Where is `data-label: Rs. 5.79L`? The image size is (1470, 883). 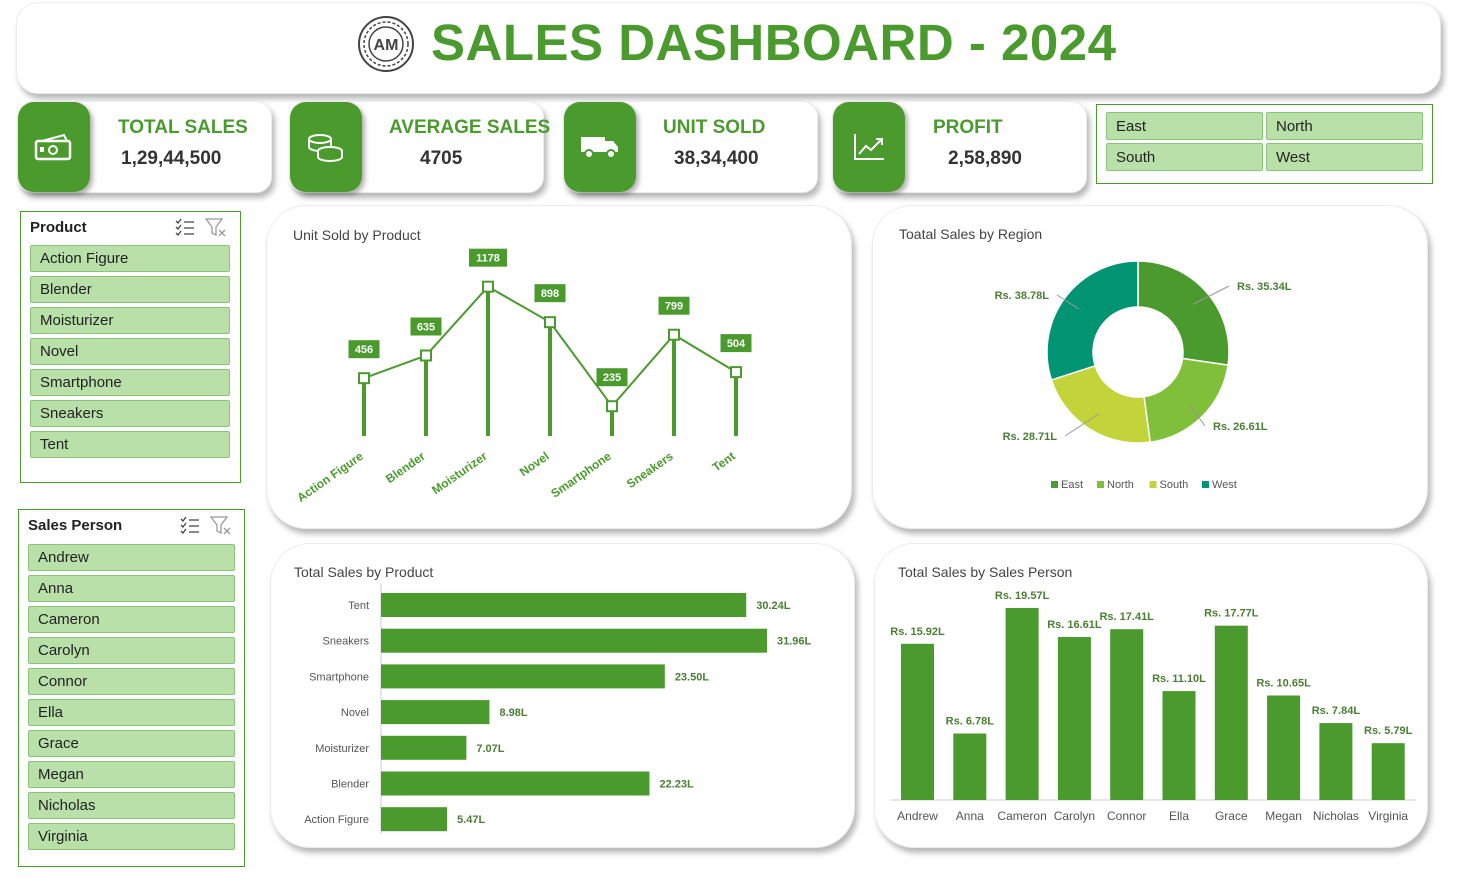 data-label: Rs. 5.79L is located at coordinates (1388, 731).